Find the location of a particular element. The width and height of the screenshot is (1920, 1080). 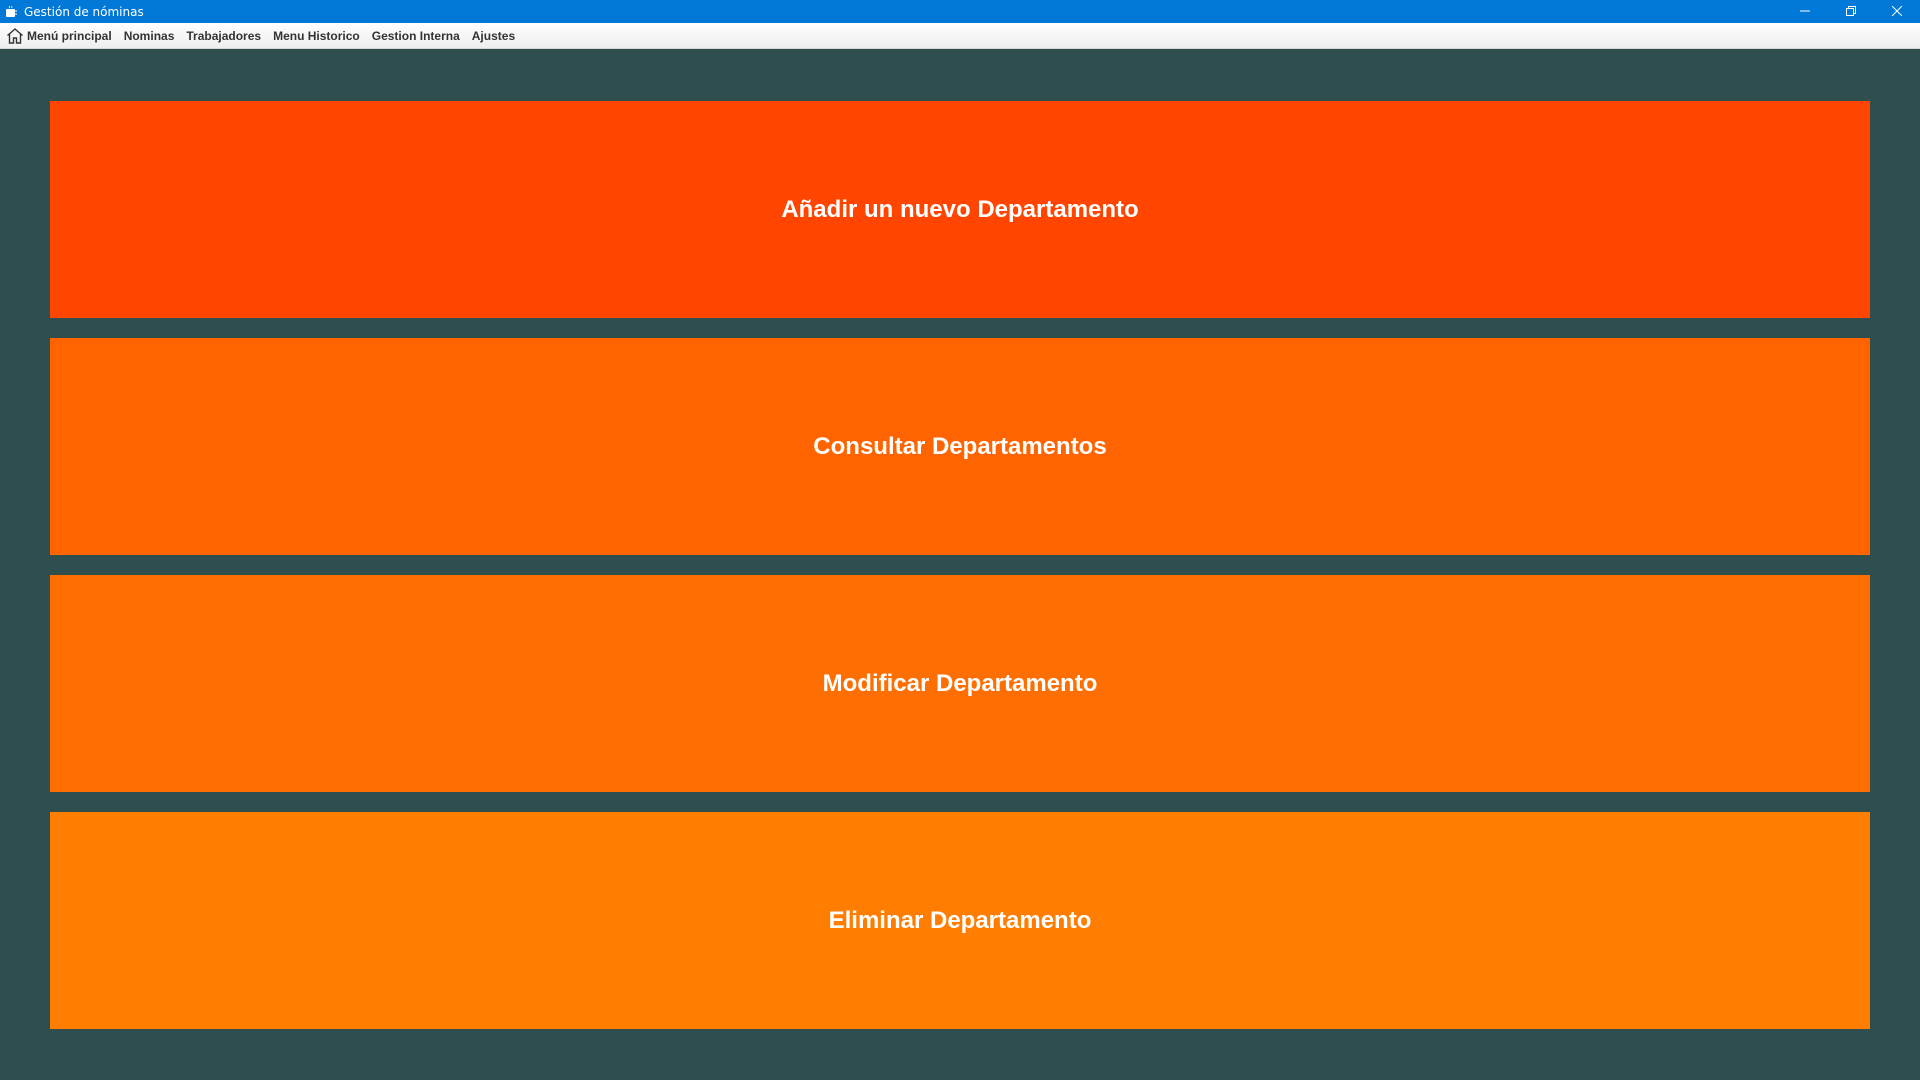

home-icon is located at coordinates (15, 36).